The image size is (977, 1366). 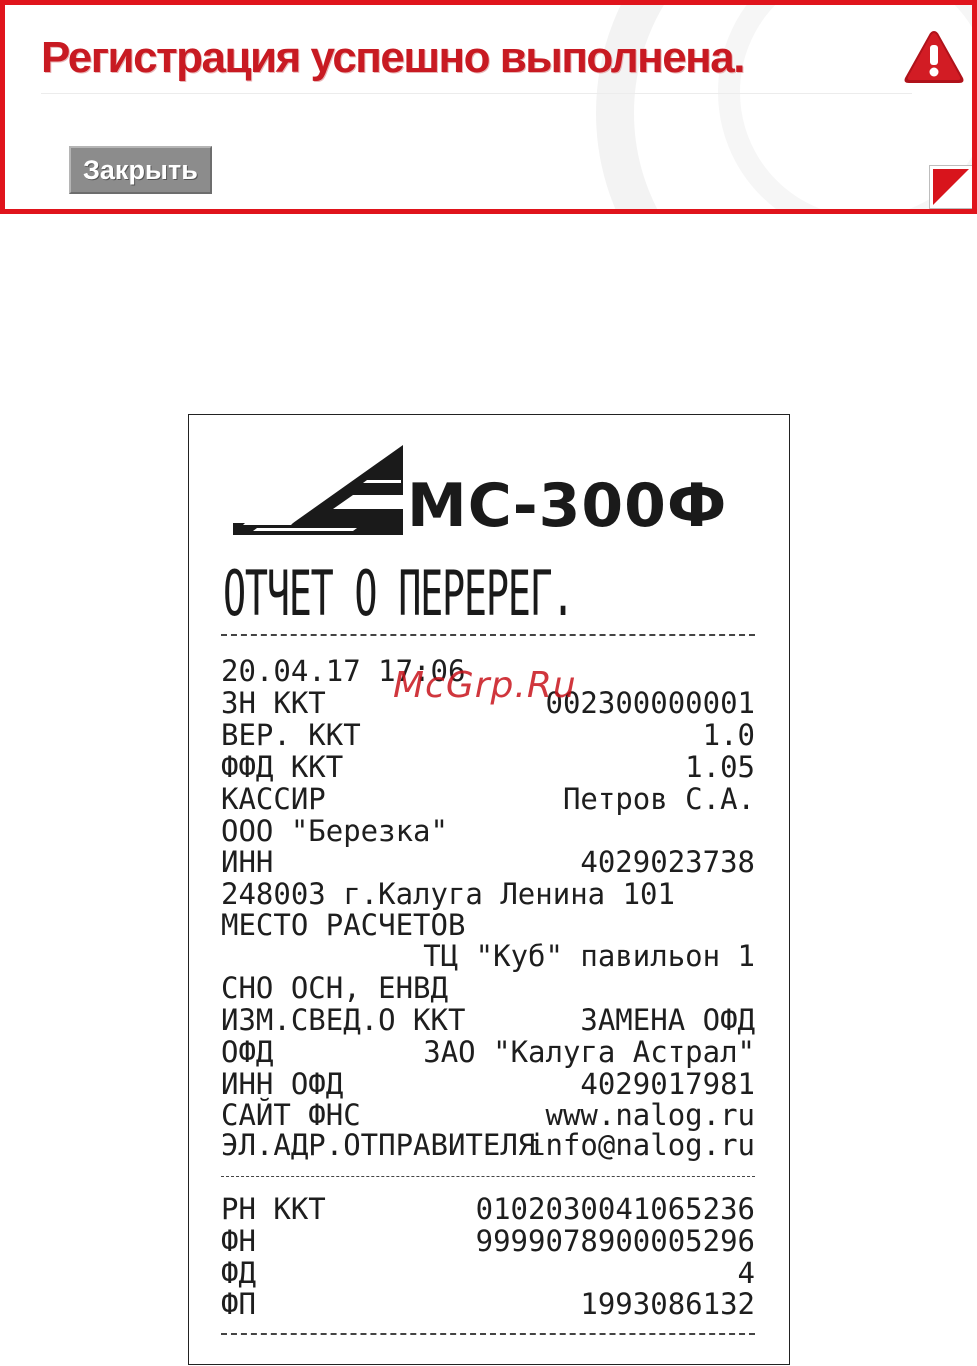 I want to click on resize-corner-icon, so click(x=951, y=187).